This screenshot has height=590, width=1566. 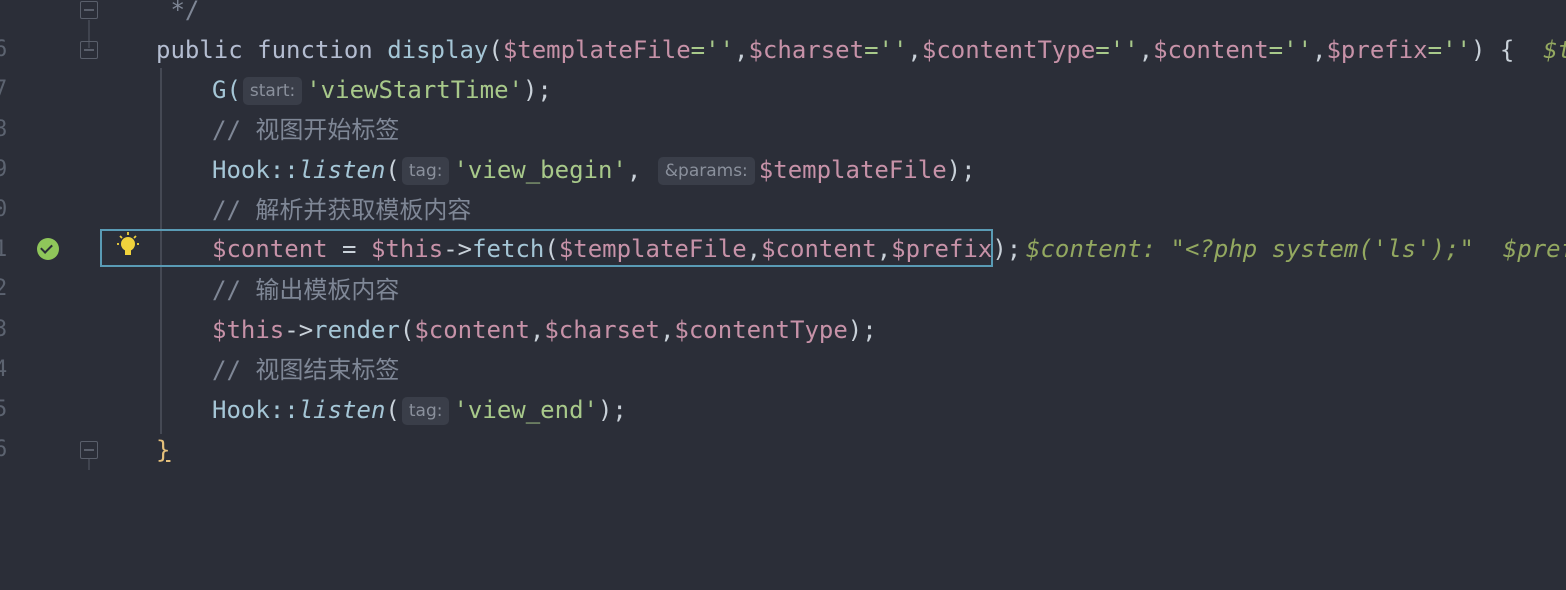 I want to click on closing-brace: }, so click(x=163, y=450).